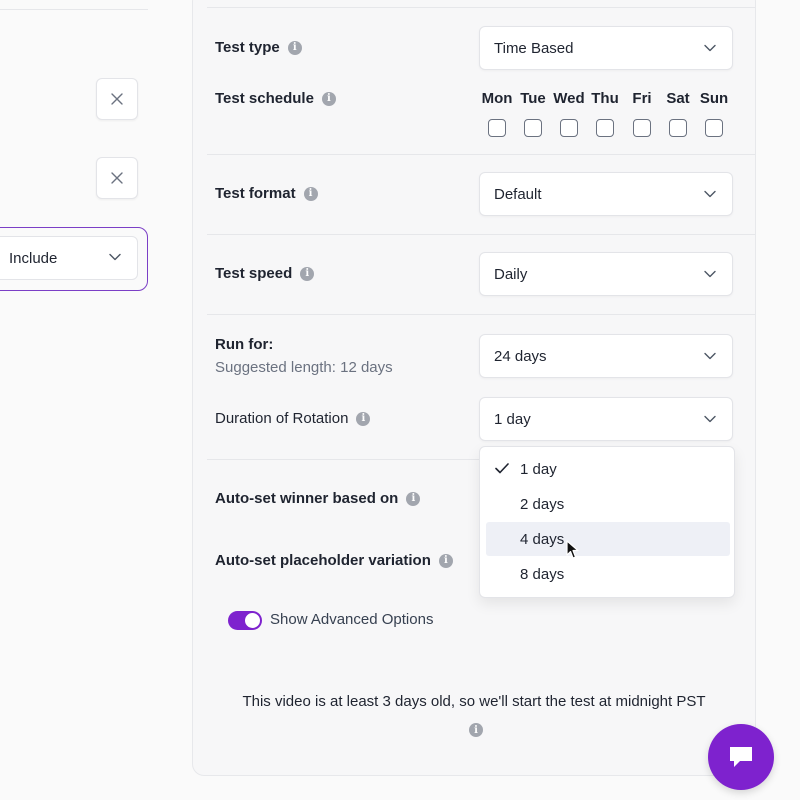 The height and width of the screenshot is (800, 800). Describe the element at coordinates (33, 258) in the screenshot. I see `include-select-value: Include` at that location.